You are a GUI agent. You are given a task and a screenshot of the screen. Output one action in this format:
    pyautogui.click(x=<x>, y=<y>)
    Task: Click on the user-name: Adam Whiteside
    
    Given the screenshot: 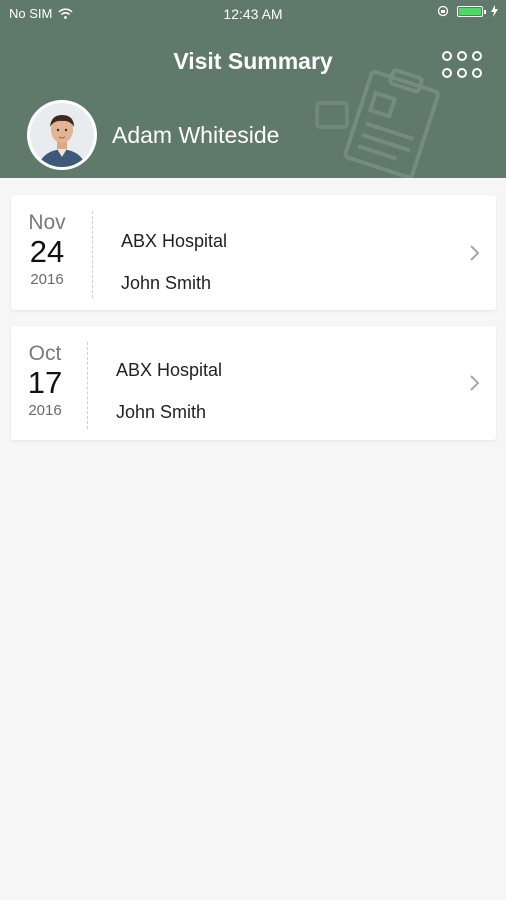 What is the action you would take?
    pyautogui.click(x=196, y=135)
    